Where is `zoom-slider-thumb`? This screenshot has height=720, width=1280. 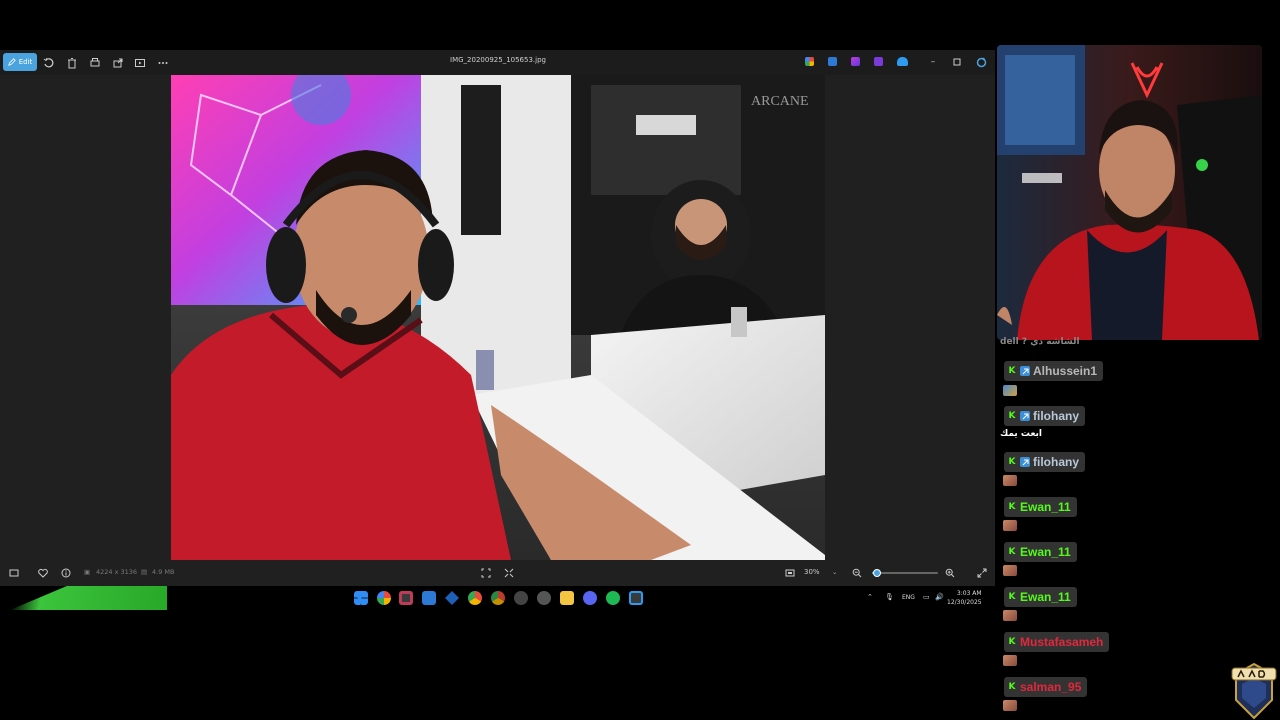 zoom-slider-thumb is located at coordinates (877, 573).